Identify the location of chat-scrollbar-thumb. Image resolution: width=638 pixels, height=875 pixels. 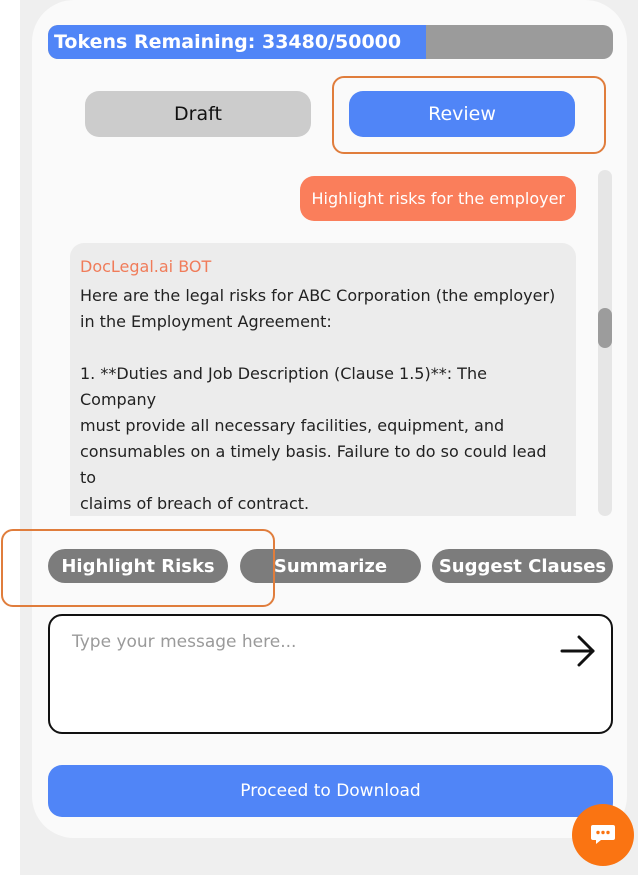
(605, 328).